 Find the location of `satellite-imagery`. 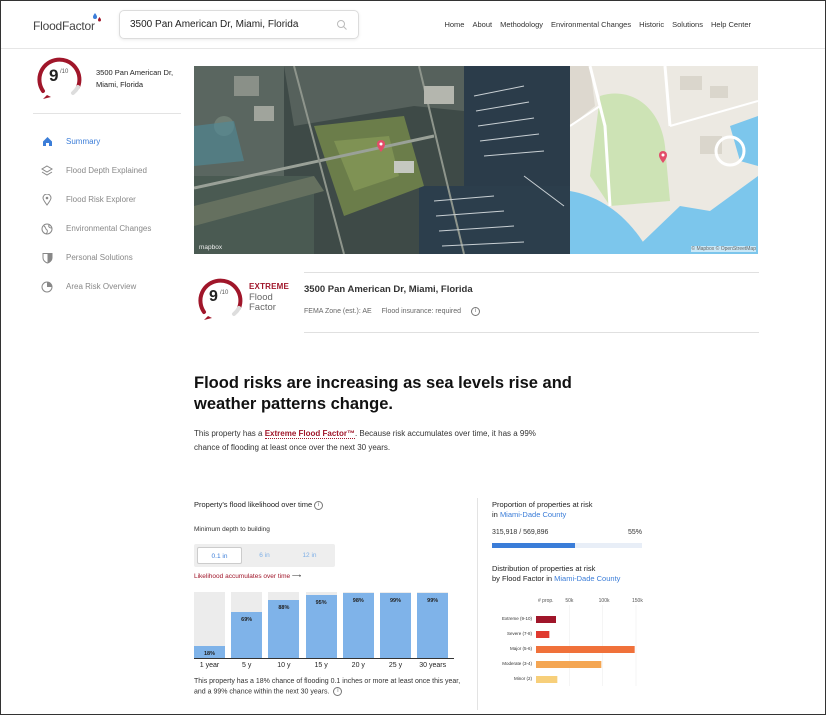

satellite-imagery is located at coordinates (382, 160).